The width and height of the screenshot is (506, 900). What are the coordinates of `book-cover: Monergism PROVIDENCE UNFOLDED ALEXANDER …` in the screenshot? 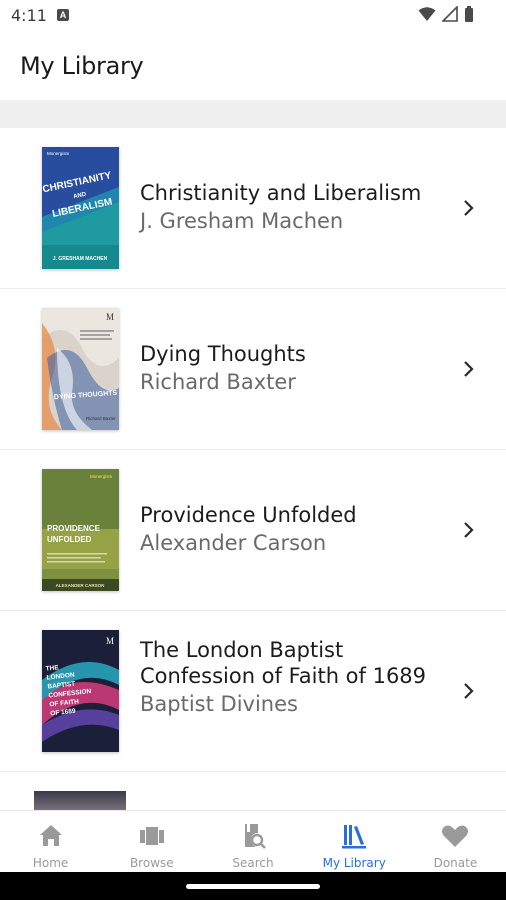 It's located at (80, 530).